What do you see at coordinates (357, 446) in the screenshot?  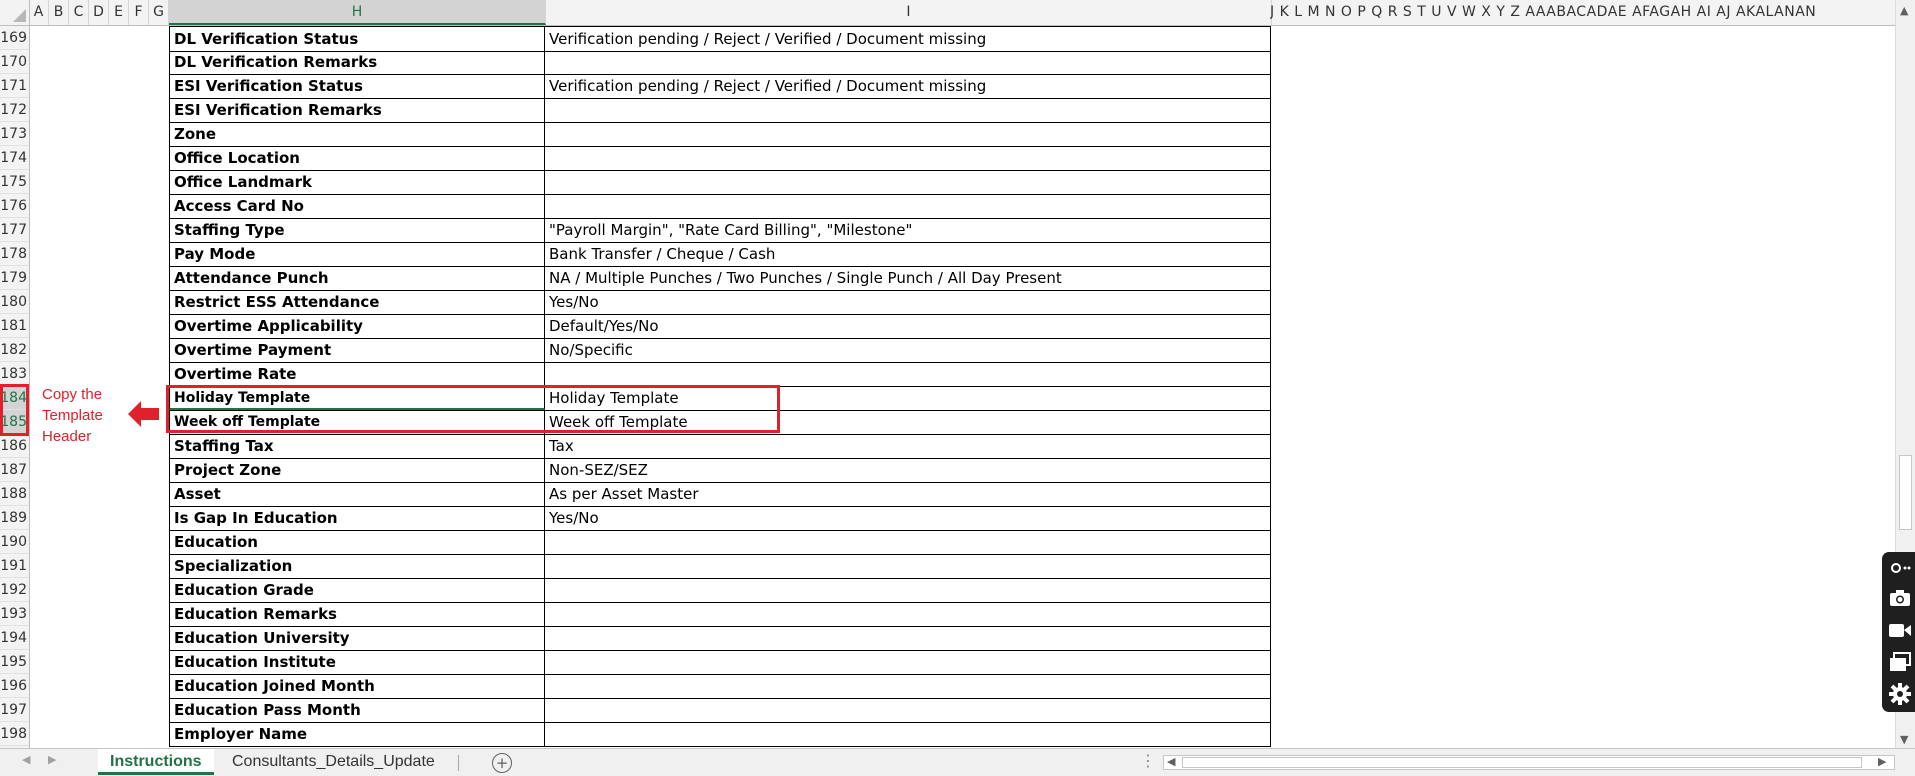 I see `field-name-cell: Staffing Tax` at bounding box center [357, 446].